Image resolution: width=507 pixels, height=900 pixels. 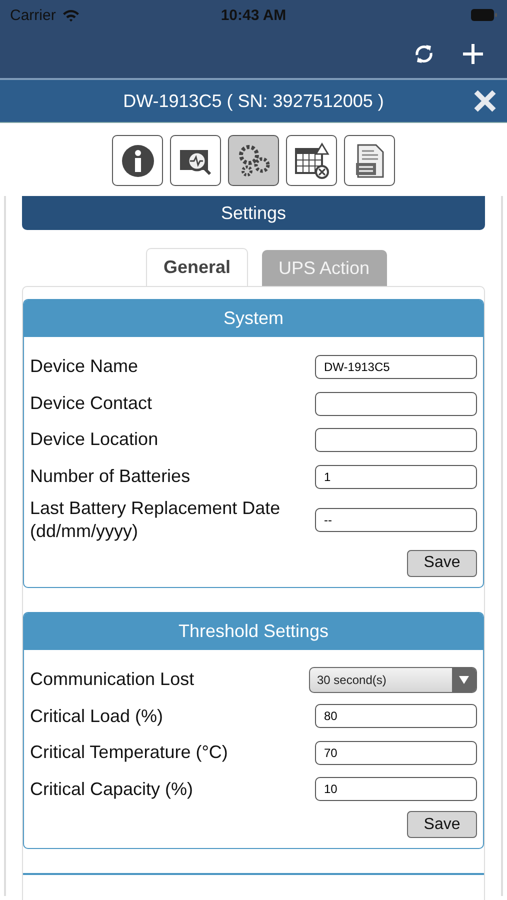 What do you see at coordinates (71, 15) in the screenshot?
I see `wifi-icon` at bounding box center [71, 15].